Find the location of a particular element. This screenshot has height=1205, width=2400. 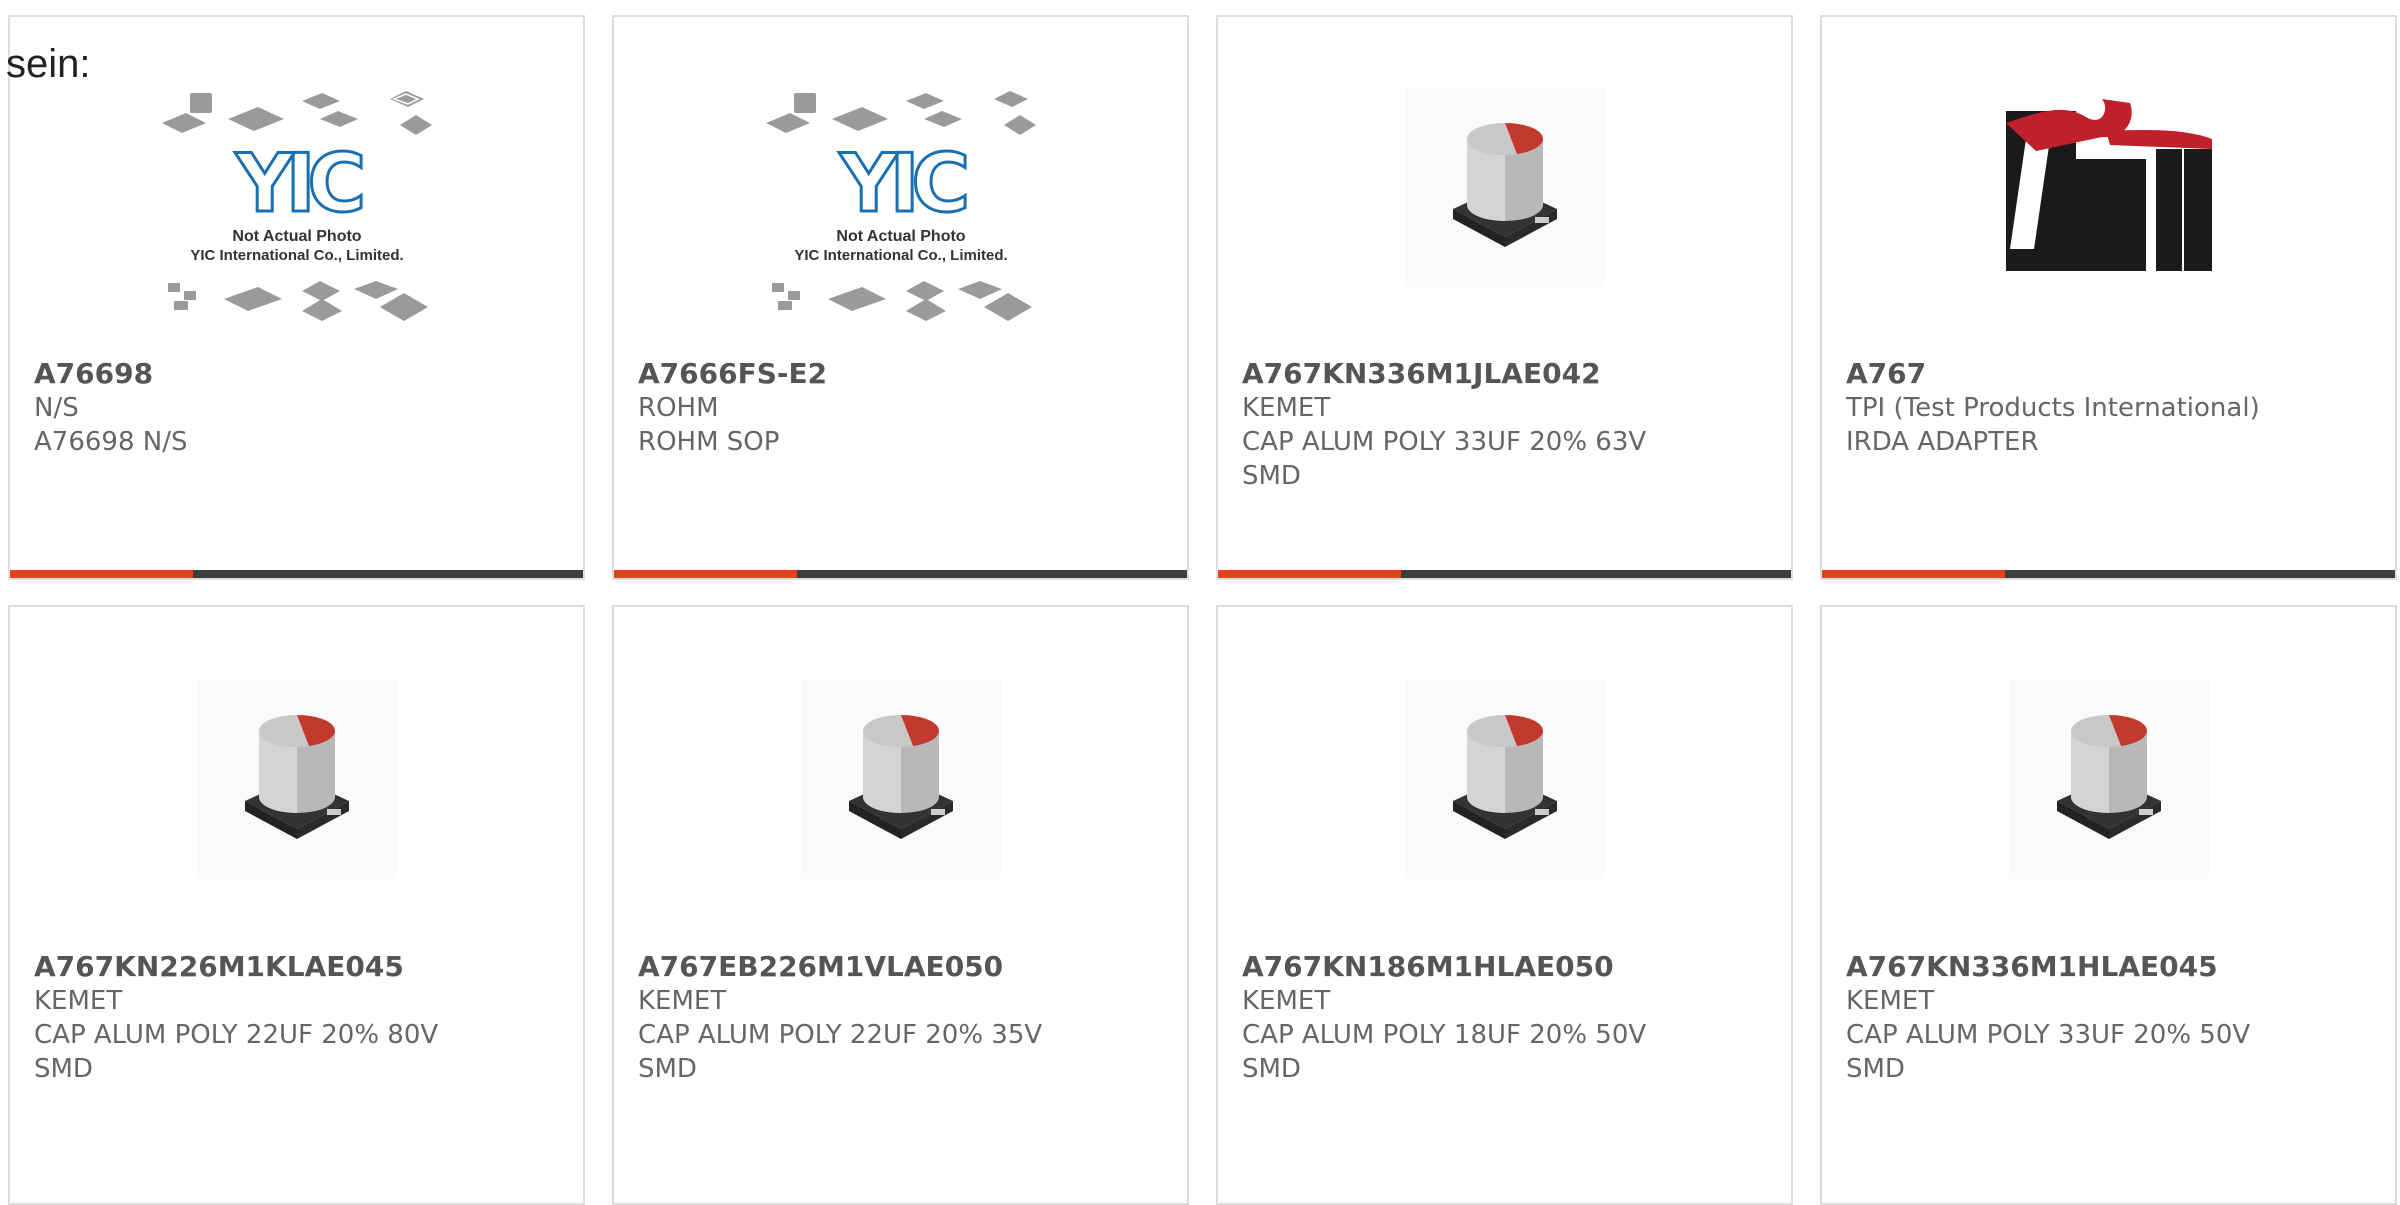

tpi-logo-icon: tpi is located at coordinates (2108, 185).